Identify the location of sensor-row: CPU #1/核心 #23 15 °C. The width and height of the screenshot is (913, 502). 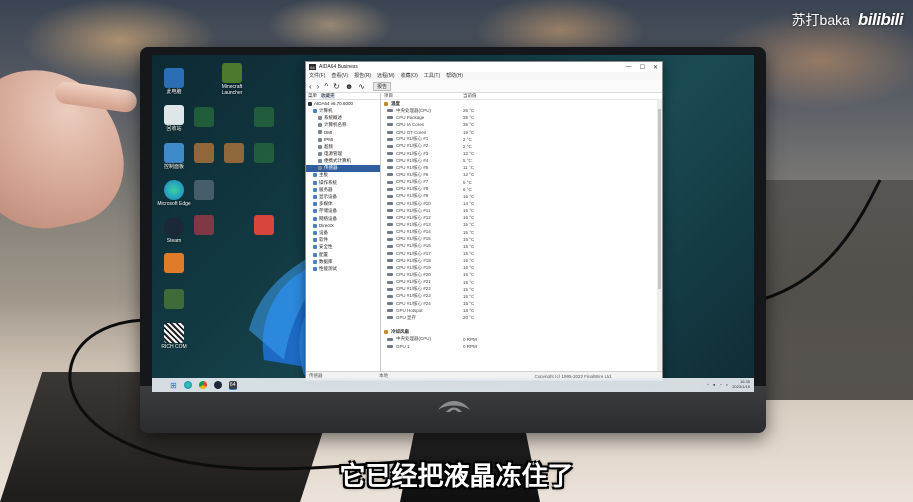
(521, 296).